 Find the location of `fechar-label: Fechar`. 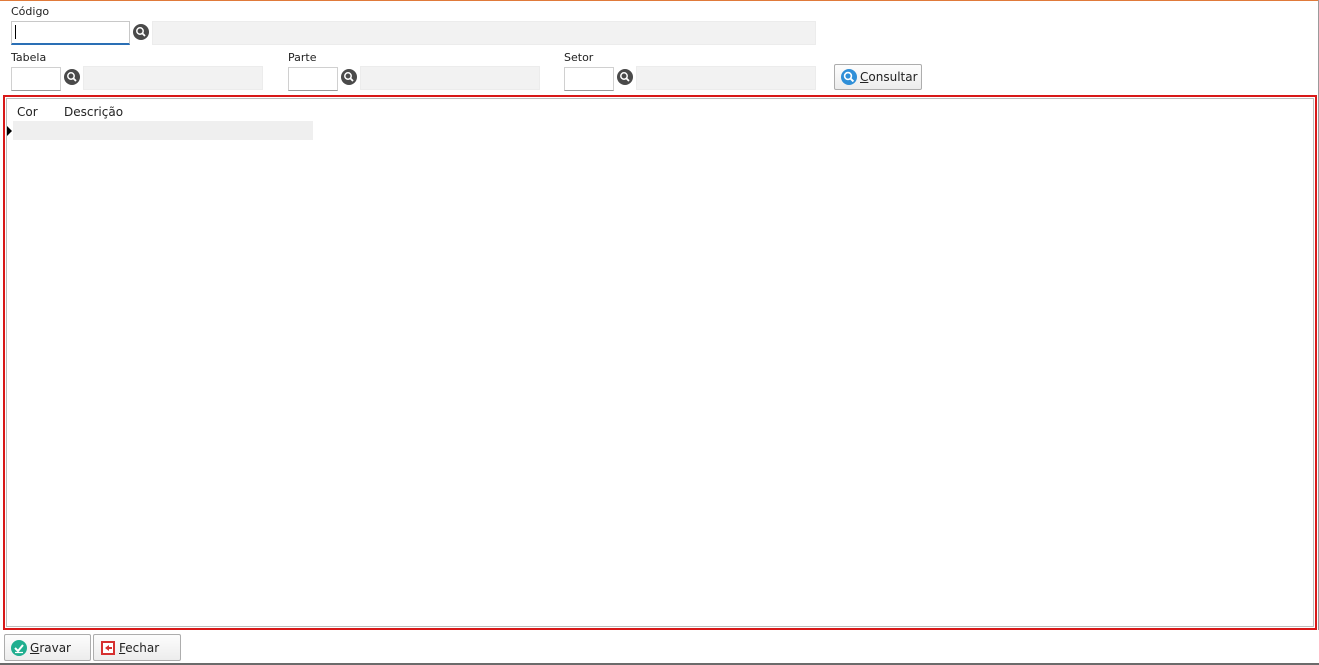

fechar-label: Fechar is located at coordinates (139, 647).